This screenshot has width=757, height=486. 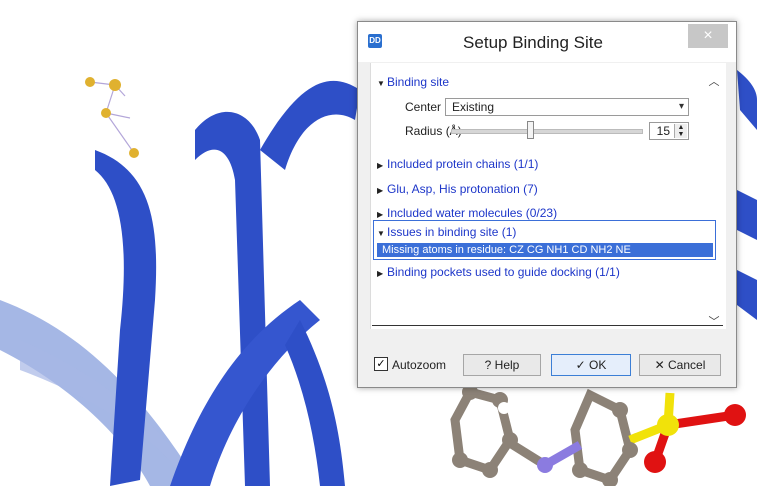 What do you see at coordinates (591, 365) in the screenshot?
I see `ok-button: ✓ OK` at bounding box center [591, 365].